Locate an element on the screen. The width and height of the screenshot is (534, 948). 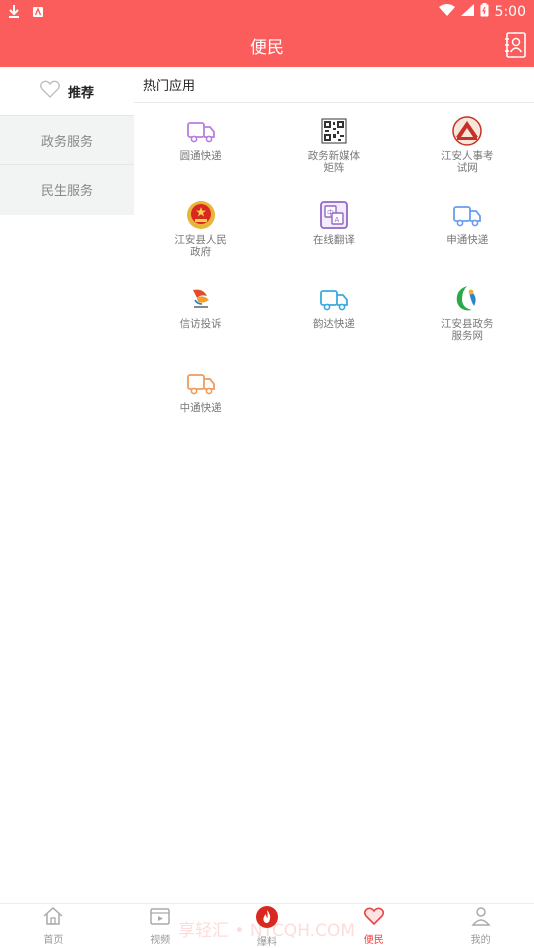
app-item-gov-service-net: 江安县政务服务网 is located at coordinates (467, 322).